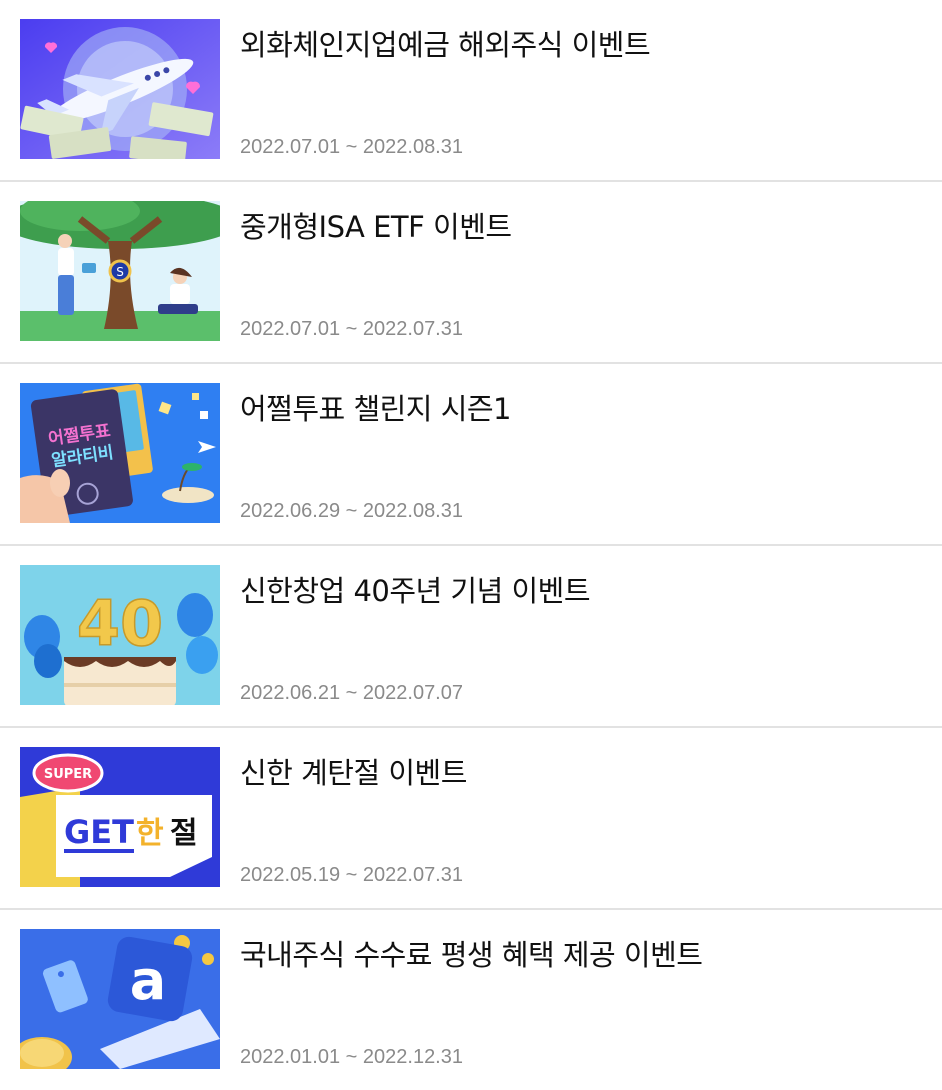 The height and width of the screenshot is (1090, 942). I want to click on airplane-money-image, so click(120, 89).